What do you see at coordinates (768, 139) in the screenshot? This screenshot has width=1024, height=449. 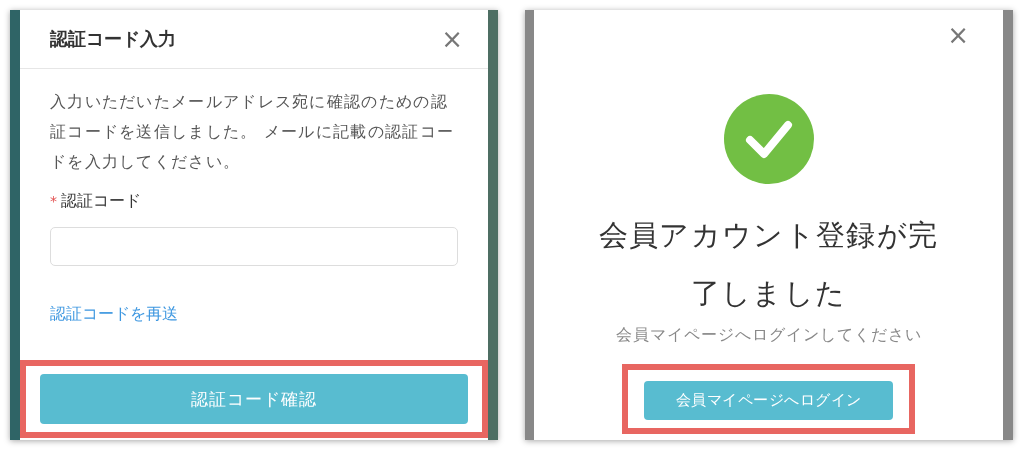 I see `success-check-icon` at bounding box center [768, 139].